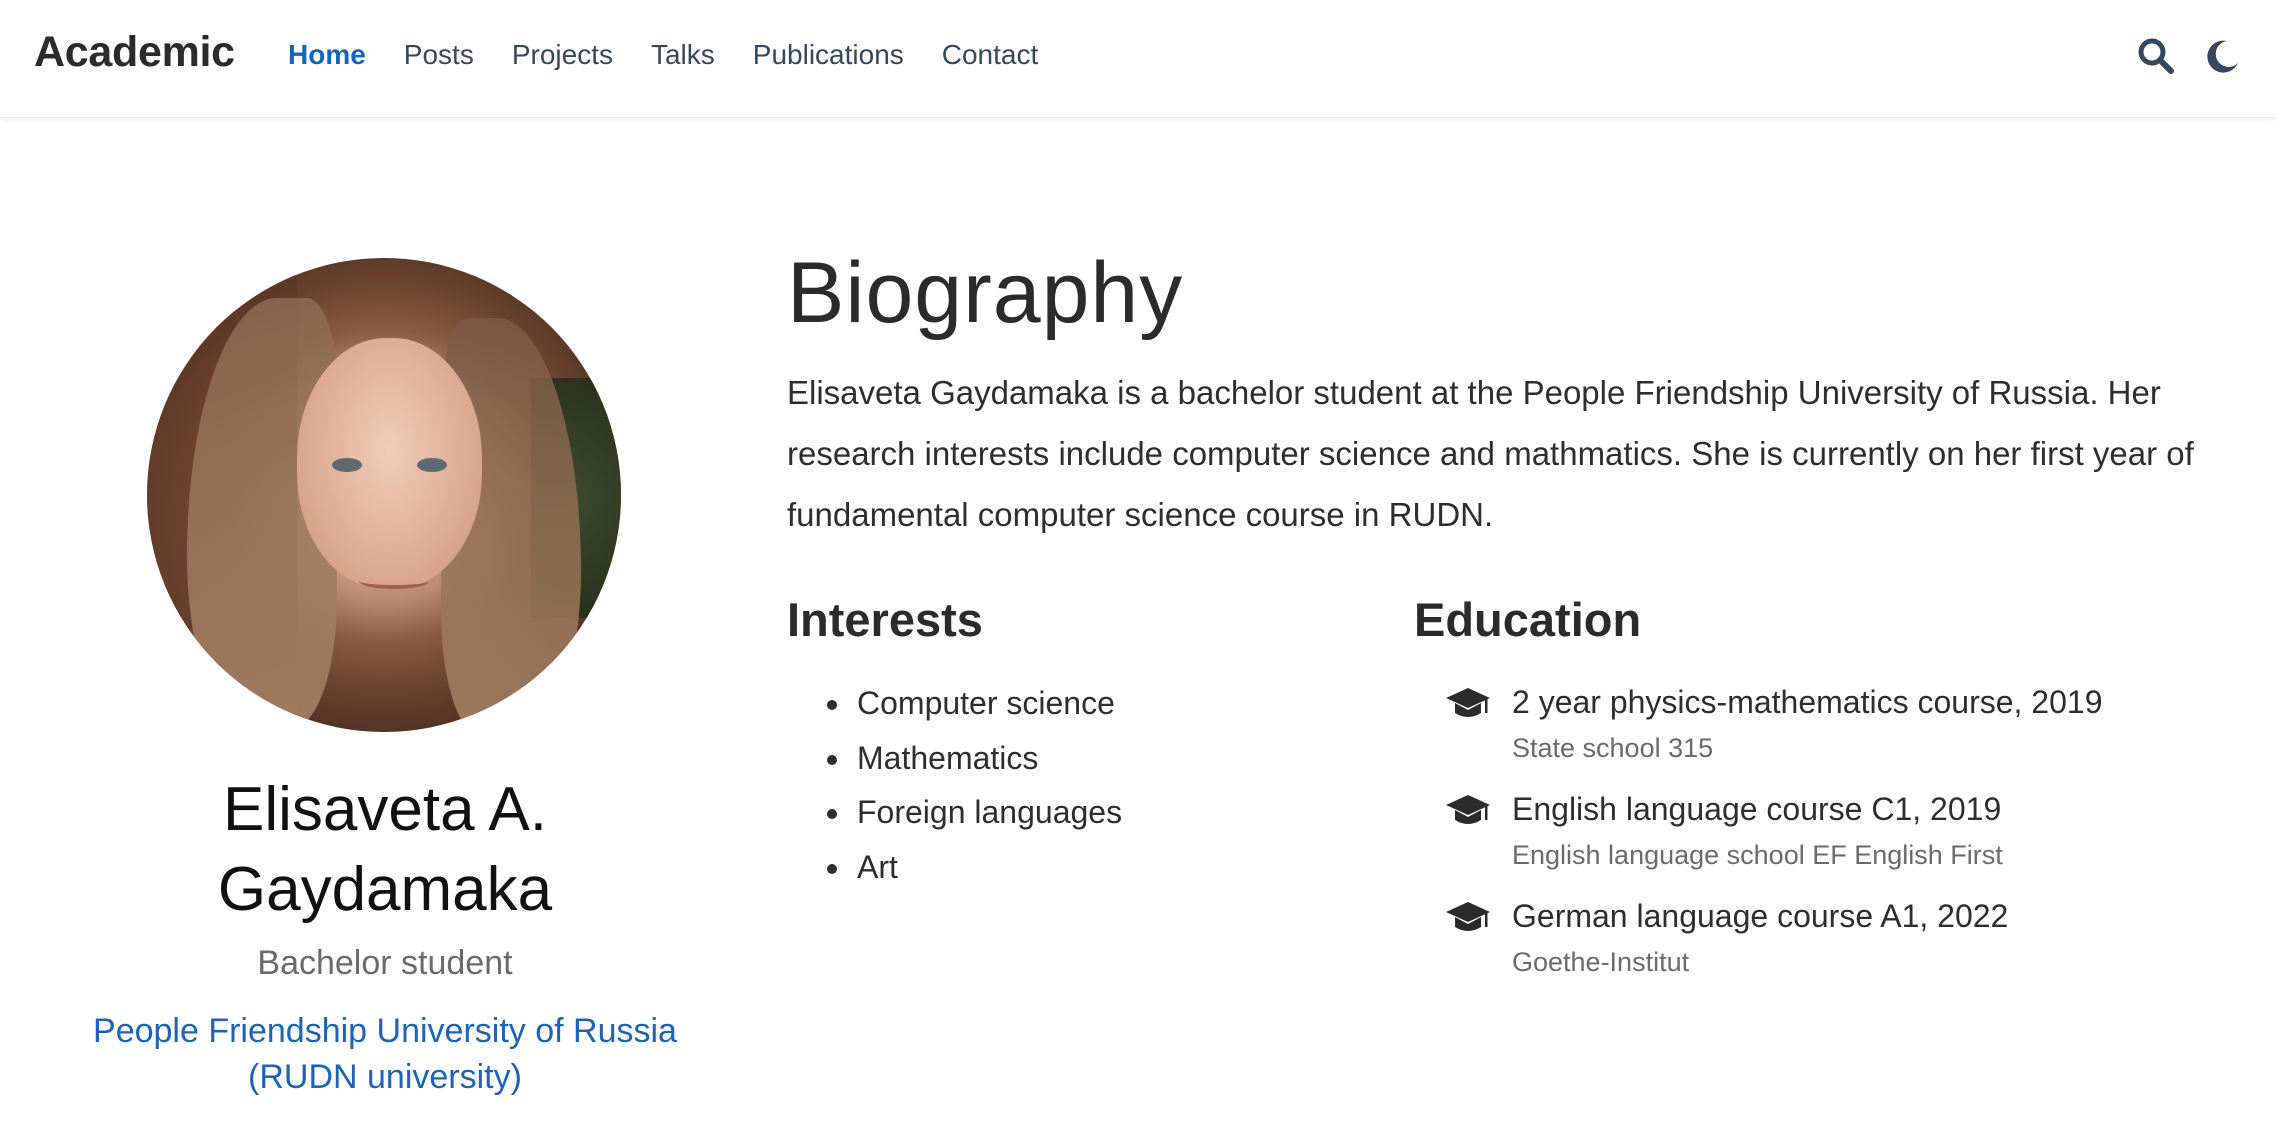  What do you see at coordinates (2156, 56) in the screenshot?
I see `search-icon` at bounding box center [2156, 56].